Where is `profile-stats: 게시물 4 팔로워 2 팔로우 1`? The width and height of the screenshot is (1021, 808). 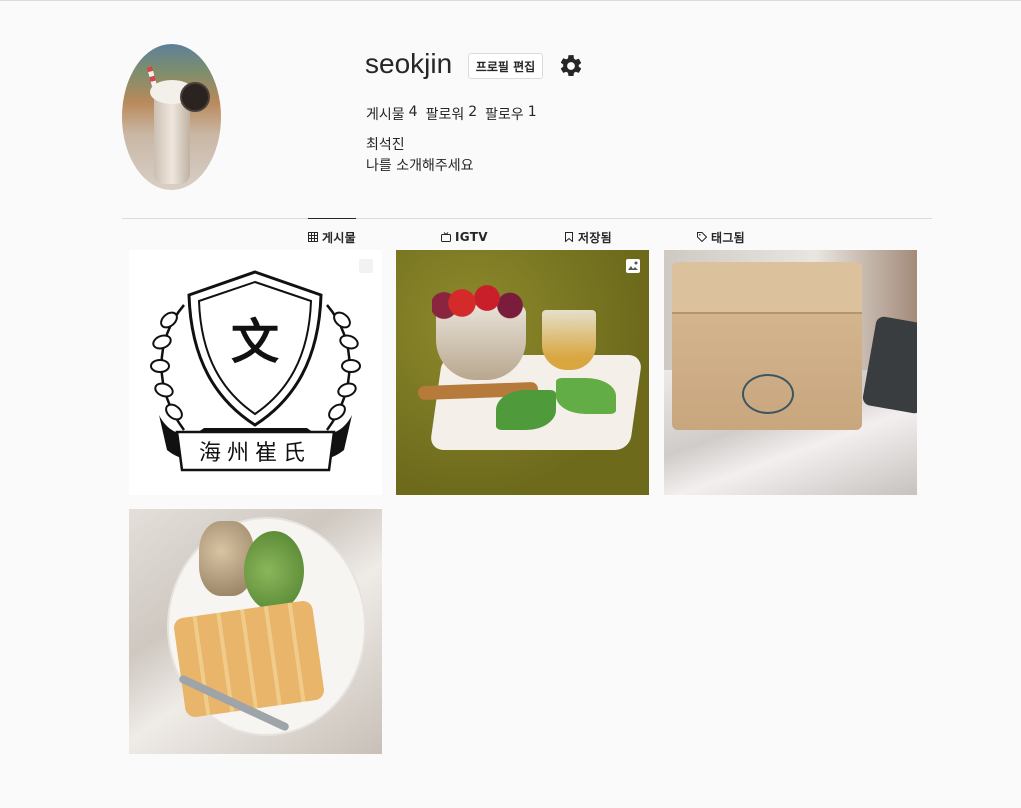 profile-stats: 게시물 4 팔로워 2 팔로우 1 is located at coordinates (451, 114).